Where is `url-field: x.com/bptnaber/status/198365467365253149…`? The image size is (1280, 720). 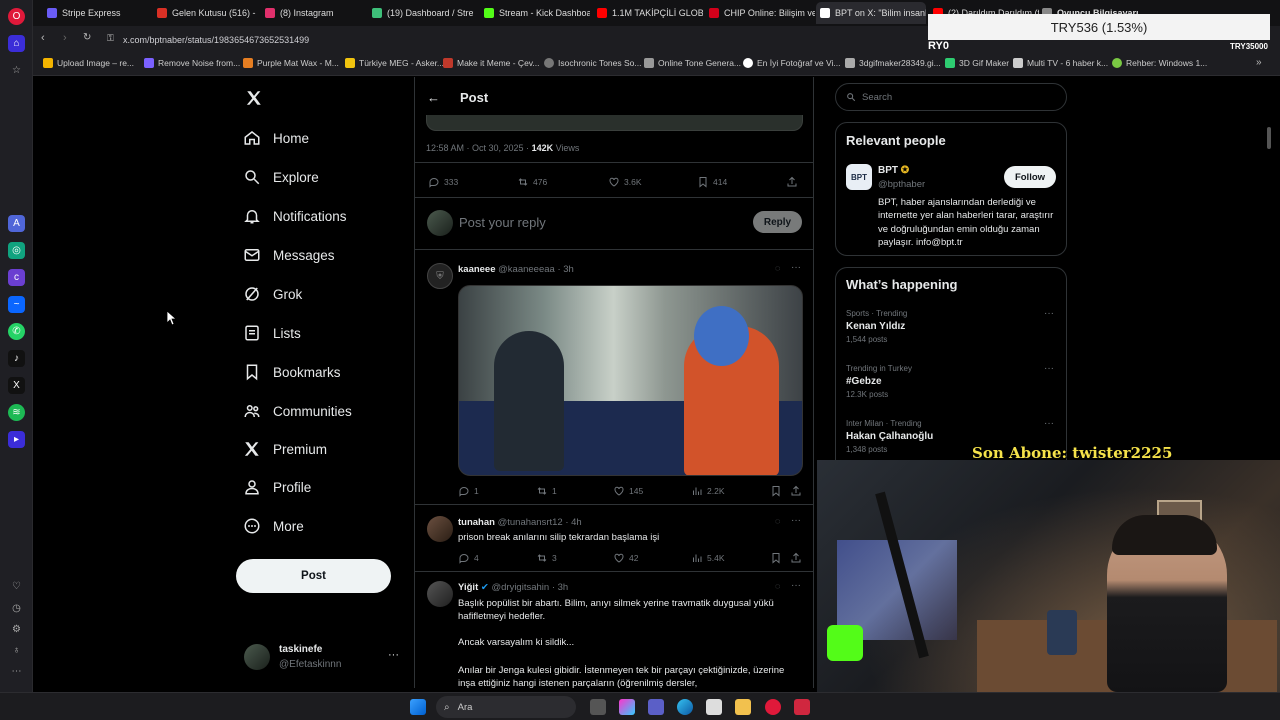 url-field: x.com/bptnaber/status/198365467365253149… is located at coordinates (543, 39).